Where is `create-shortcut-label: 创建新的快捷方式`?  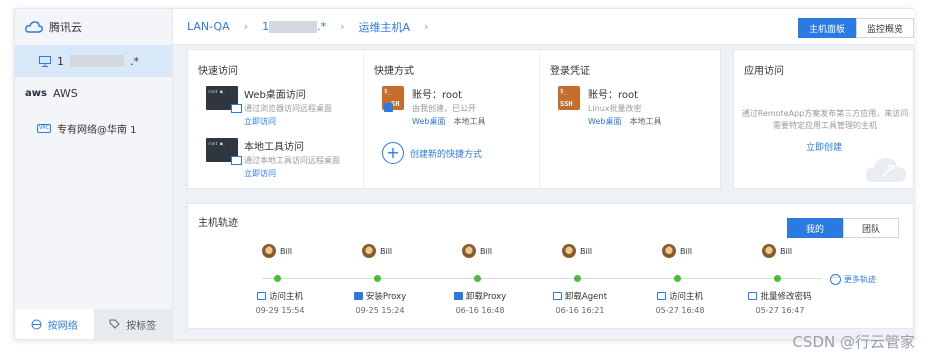
create-shortcut-label: 创建新的快捷方式 is located at coordinates (446, 154).